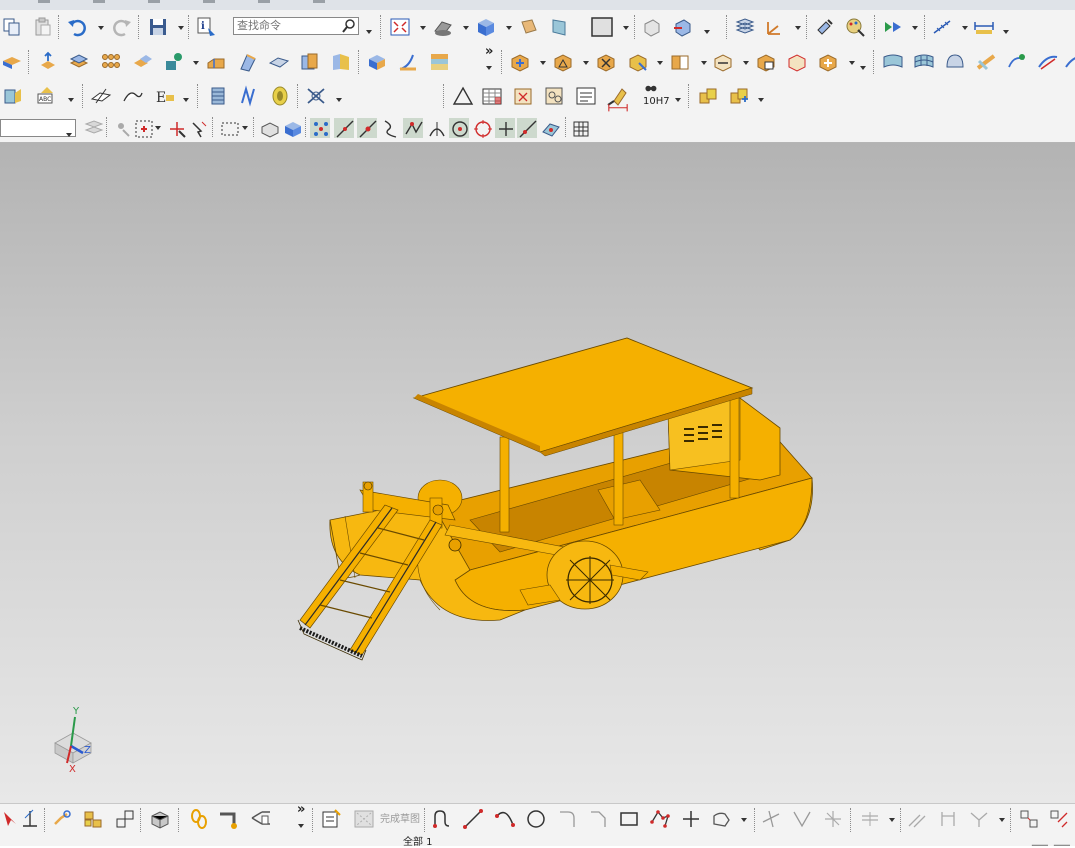 This screenshot has width=1075, height=848. Describe the element at coordinates (158, 27) in the screenshot. I see `save-icon` at that location.